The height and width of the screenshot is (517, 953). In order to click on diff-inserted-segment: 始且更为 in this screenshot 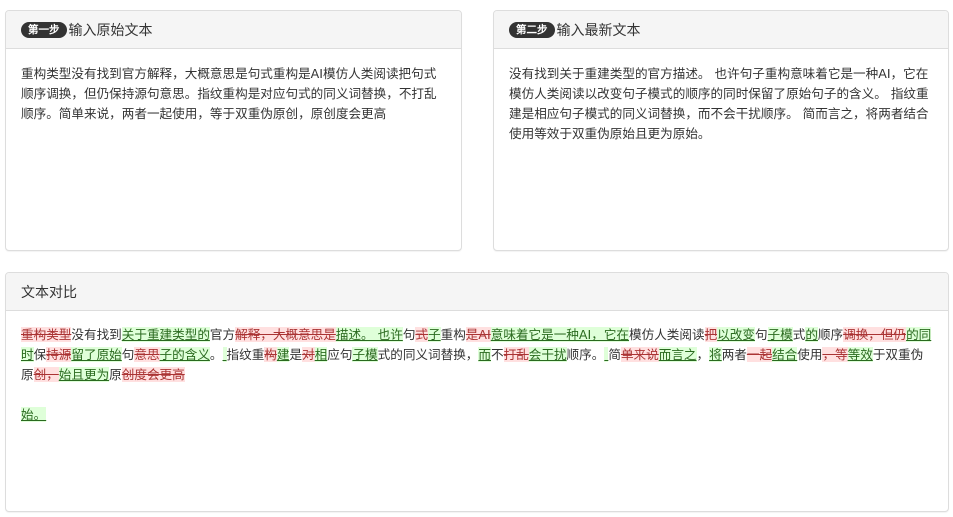, I will do `click(84, 374)`.